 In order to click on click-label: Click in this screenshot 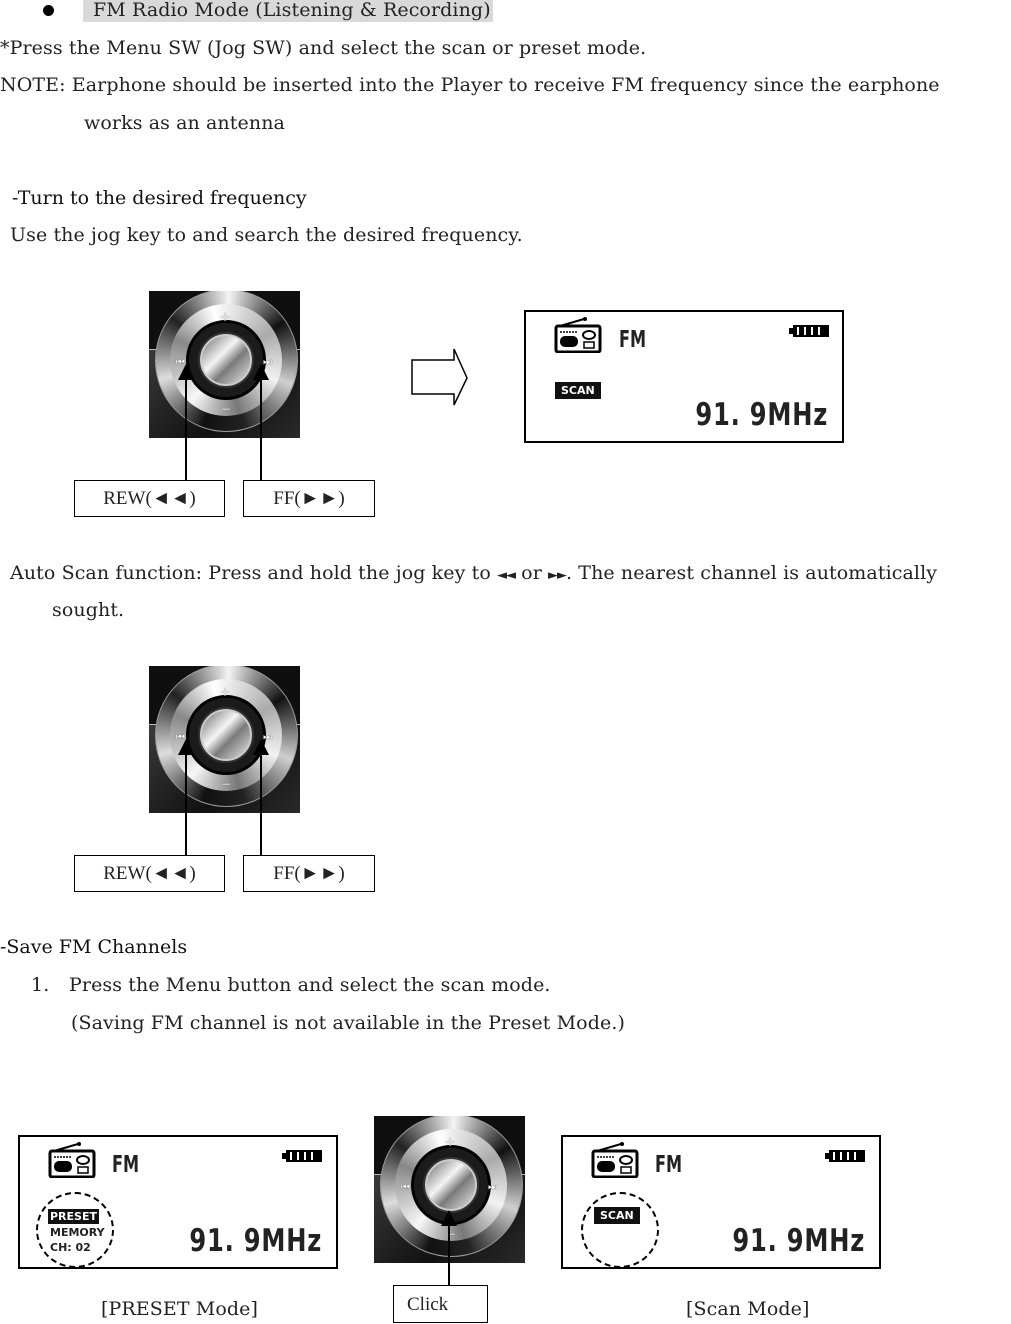, I will do `click(428, 1304)`.